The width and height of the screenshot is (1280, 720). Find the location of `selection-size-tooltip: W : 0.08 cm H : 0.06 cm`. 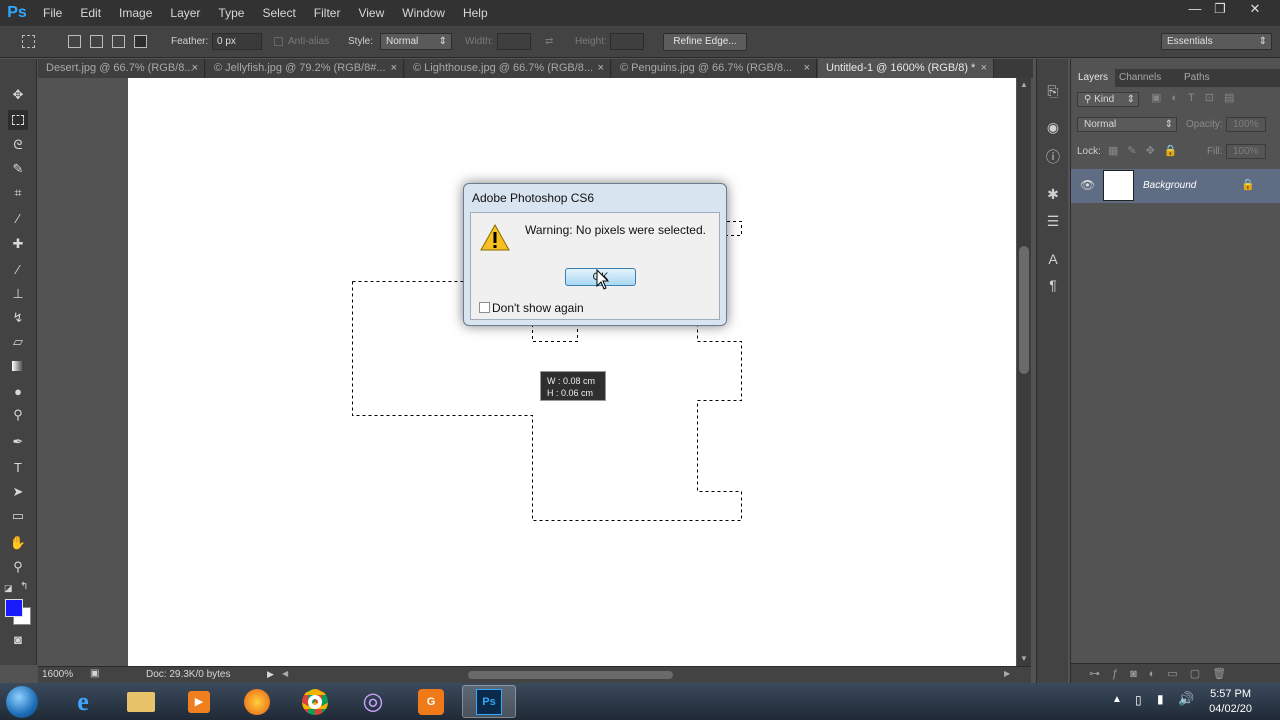

selection-size-tooltip: W : 0.08 cm H : 0.06 cm is located at coordinates (573, 386).